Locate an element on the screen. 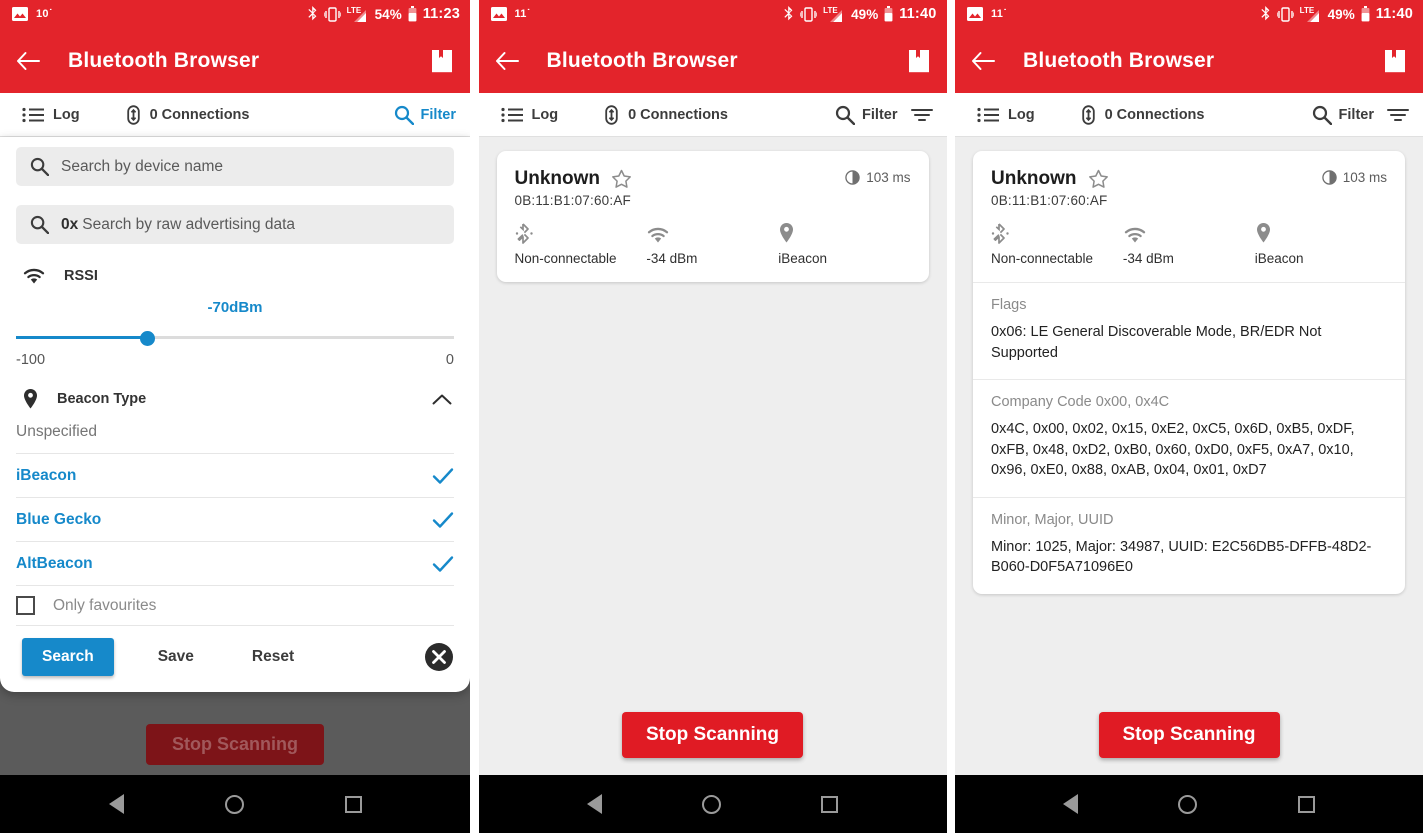 The width and height of the screenshot is (1423, 833). beacon-option-ibeacon: iBeacon is located at coordinates (235, 476).